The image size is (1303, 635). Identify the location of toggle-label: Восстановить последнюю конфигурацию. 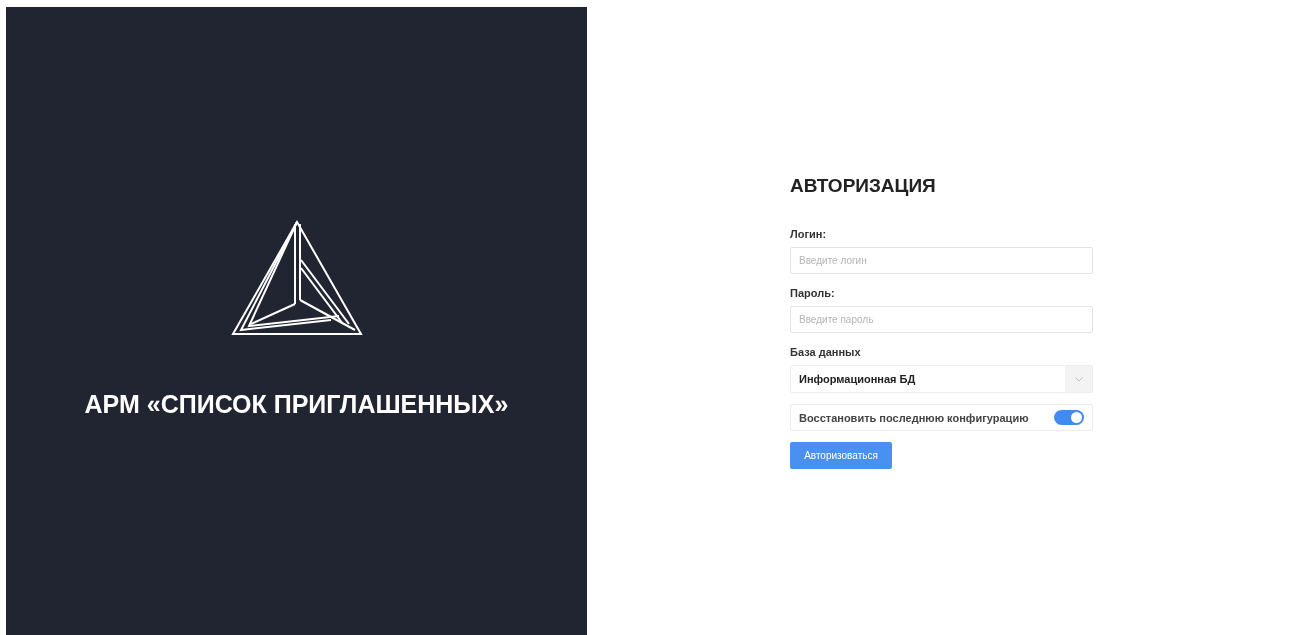
(914, 417).